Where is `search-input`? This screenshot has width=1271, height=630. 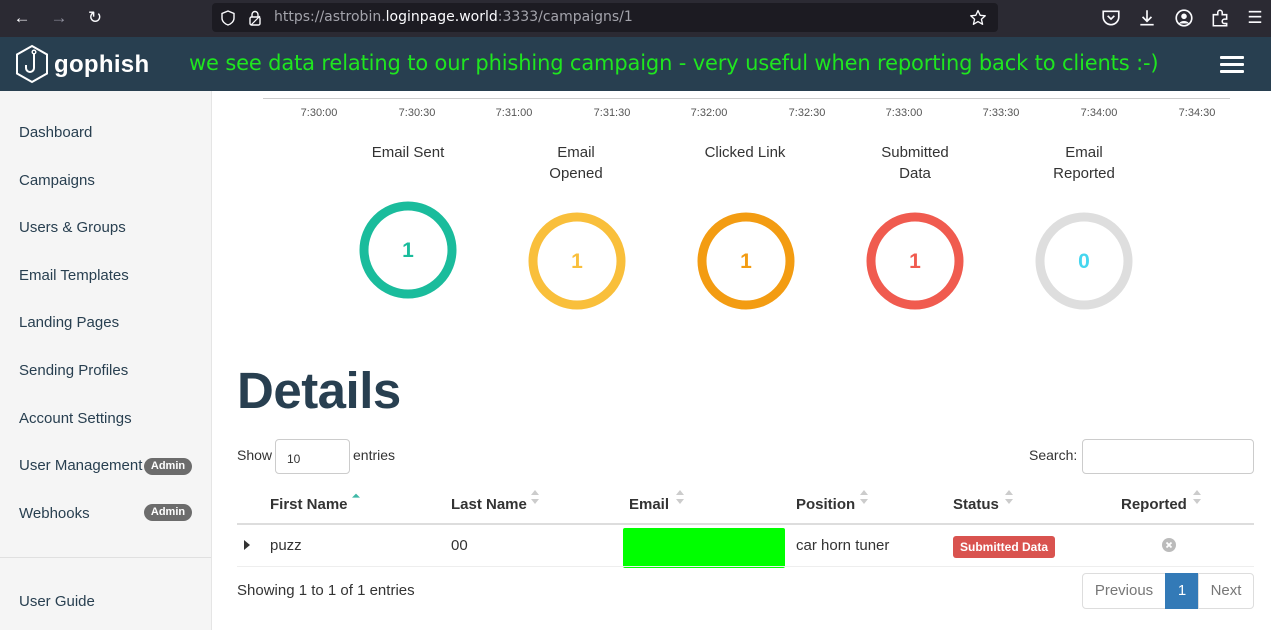
search-input is located at coordinates (1168, 456).